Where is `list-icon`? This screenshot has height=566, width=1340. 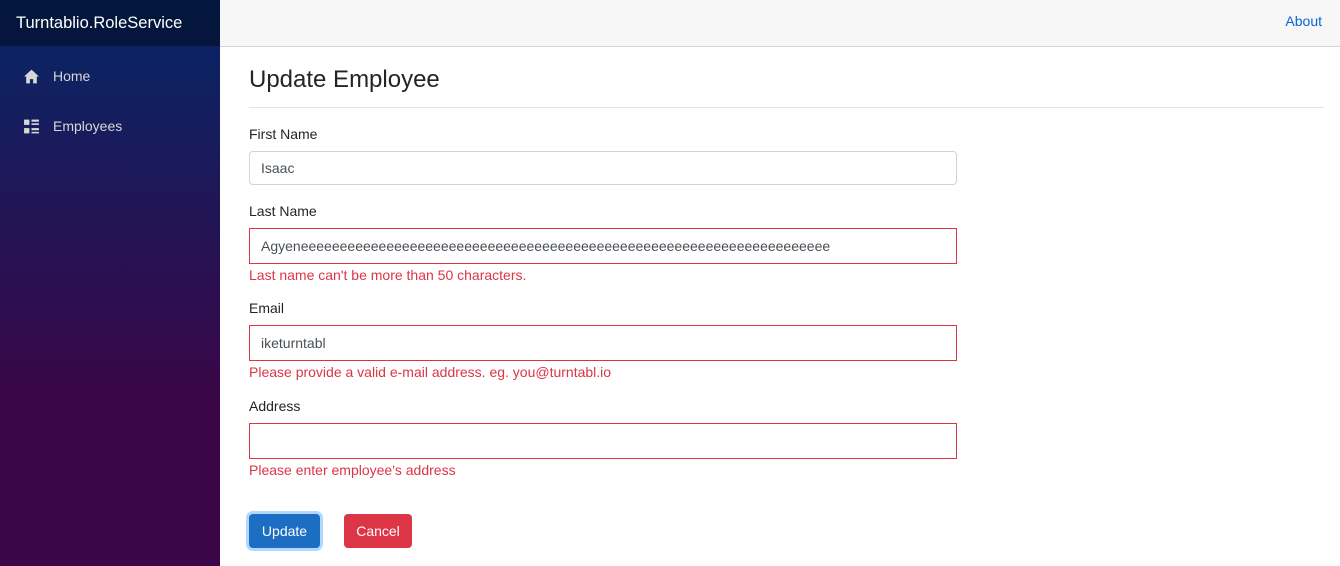 list-icon is located at coordinates (31, 126).